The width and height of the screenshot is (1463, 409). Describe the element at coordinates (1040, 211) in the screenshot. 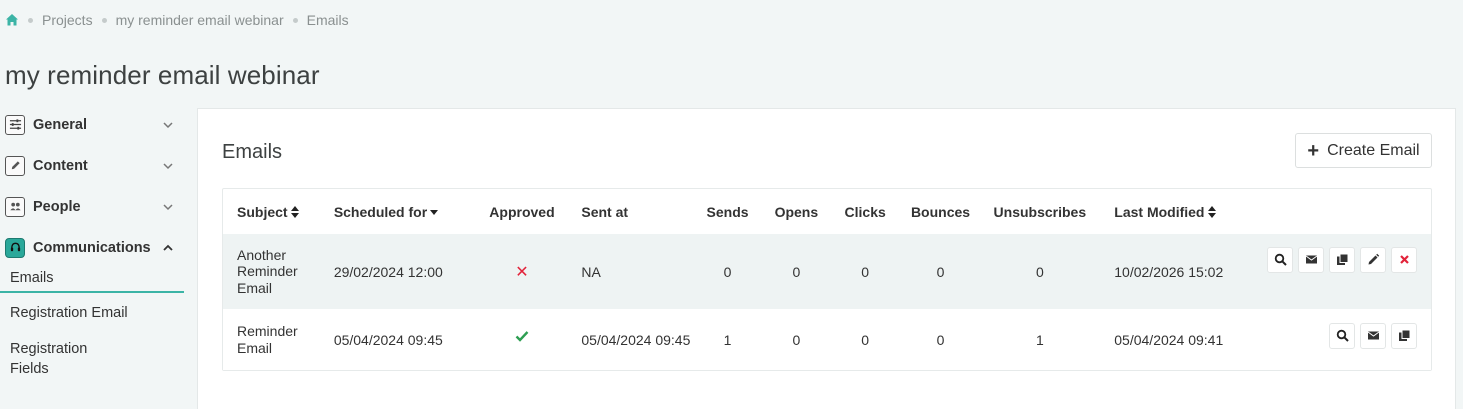

I see `column-header-unsubscribes: Unsubscribes` at that location.